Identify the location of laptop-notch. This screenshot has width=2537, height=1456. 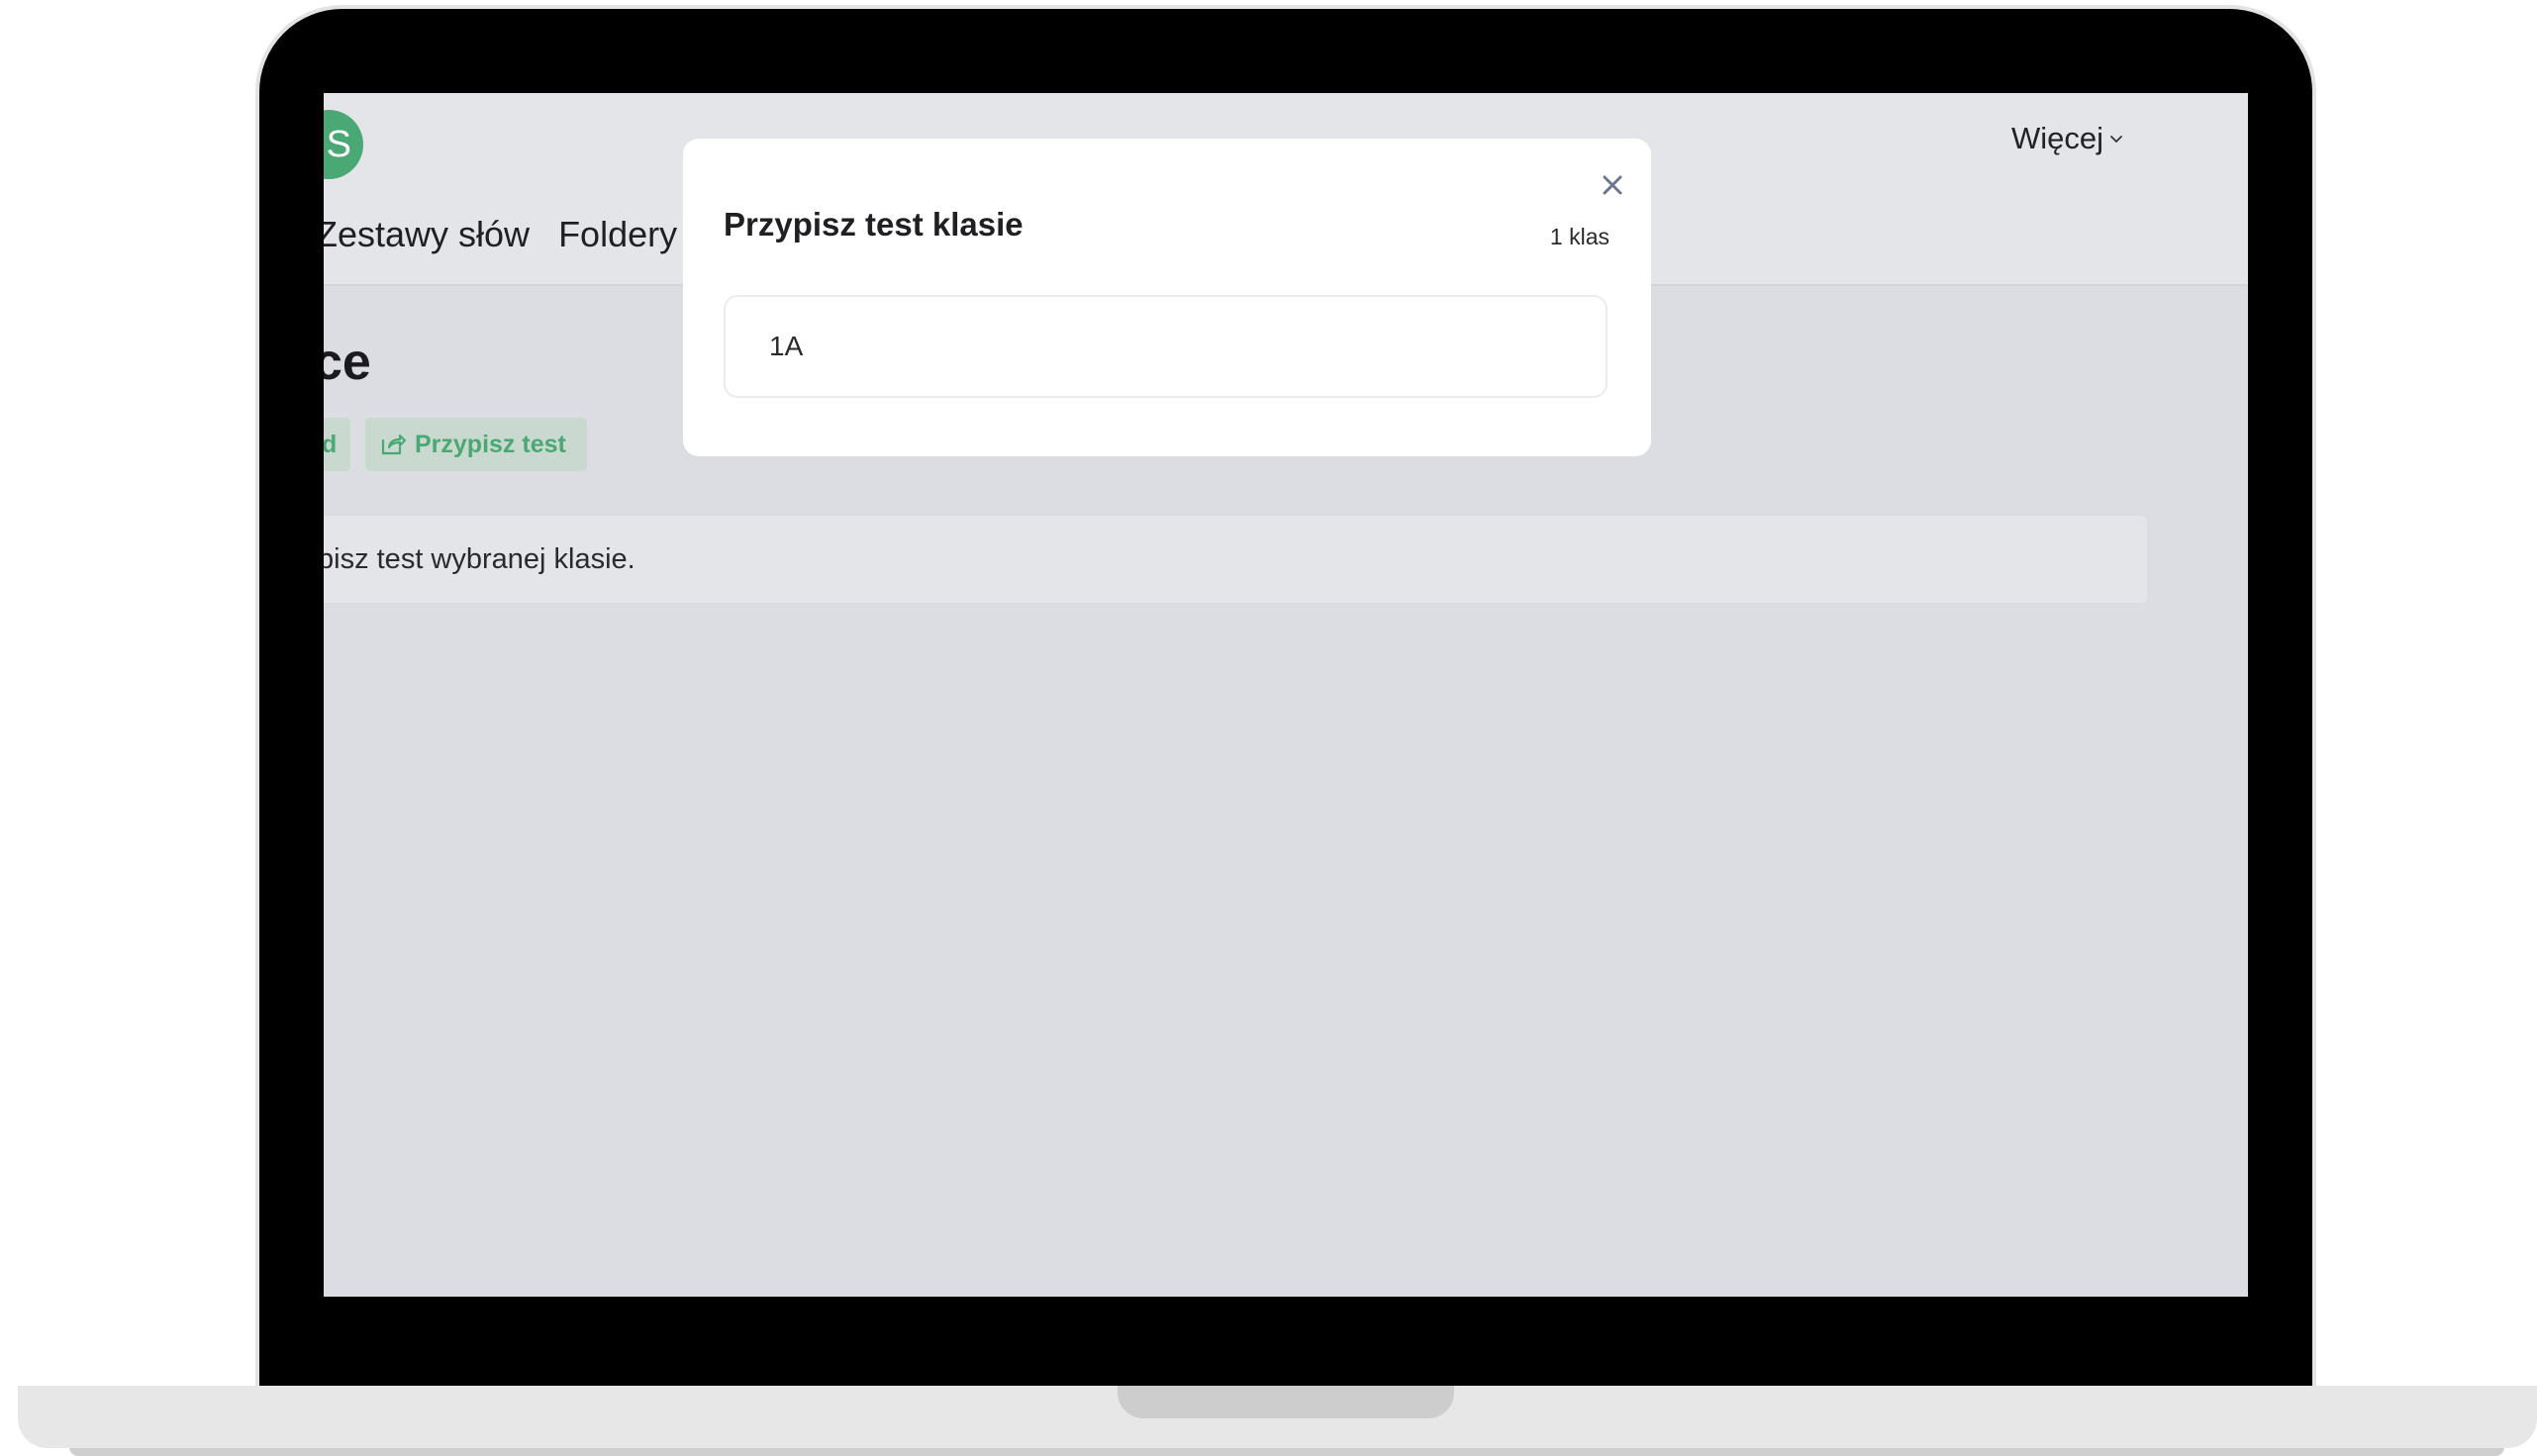
(1286, 1402).